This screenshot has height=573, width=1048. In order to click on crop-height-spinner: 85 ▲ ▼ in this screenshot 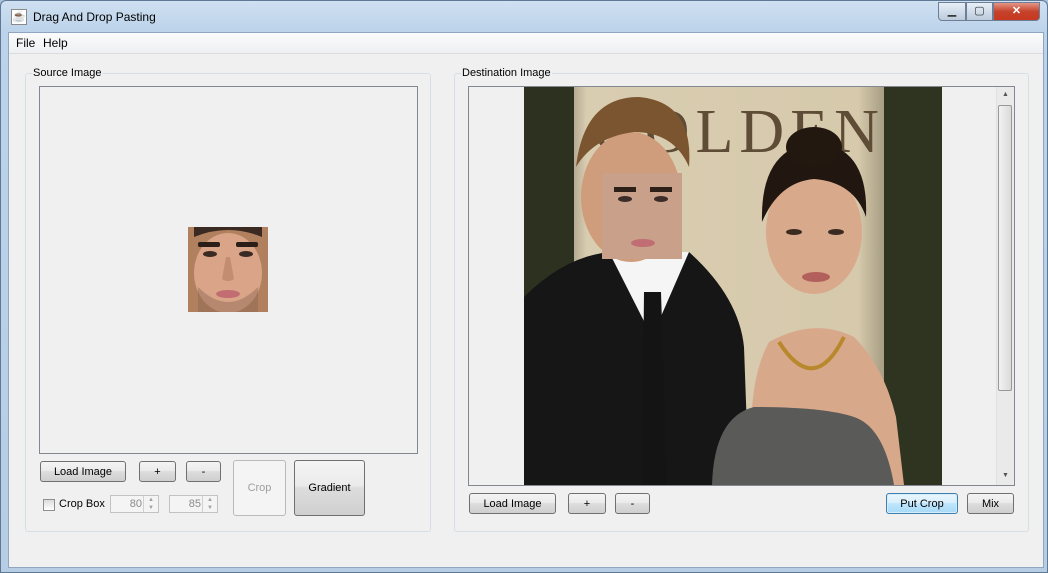, I will do `click(193, 504)`.